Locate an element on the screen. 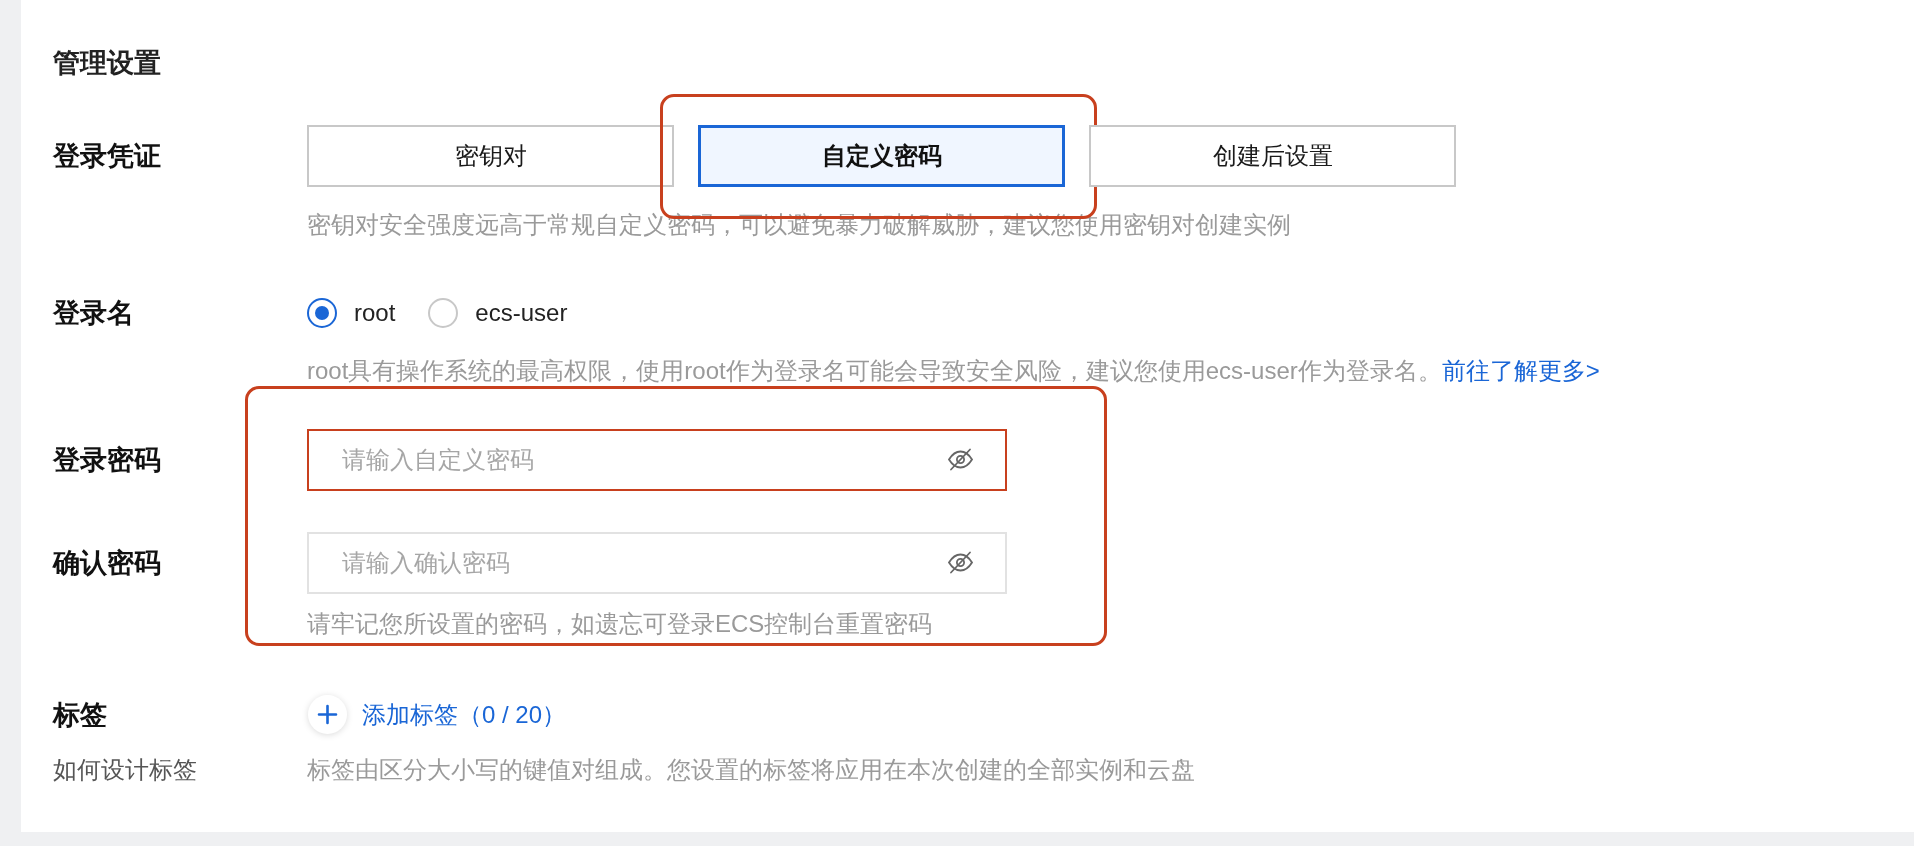 Image resolution: width=1914 pixels, height=846 pixels. segmented-option: 创建后设置 is located at coordinates (1272, 156).